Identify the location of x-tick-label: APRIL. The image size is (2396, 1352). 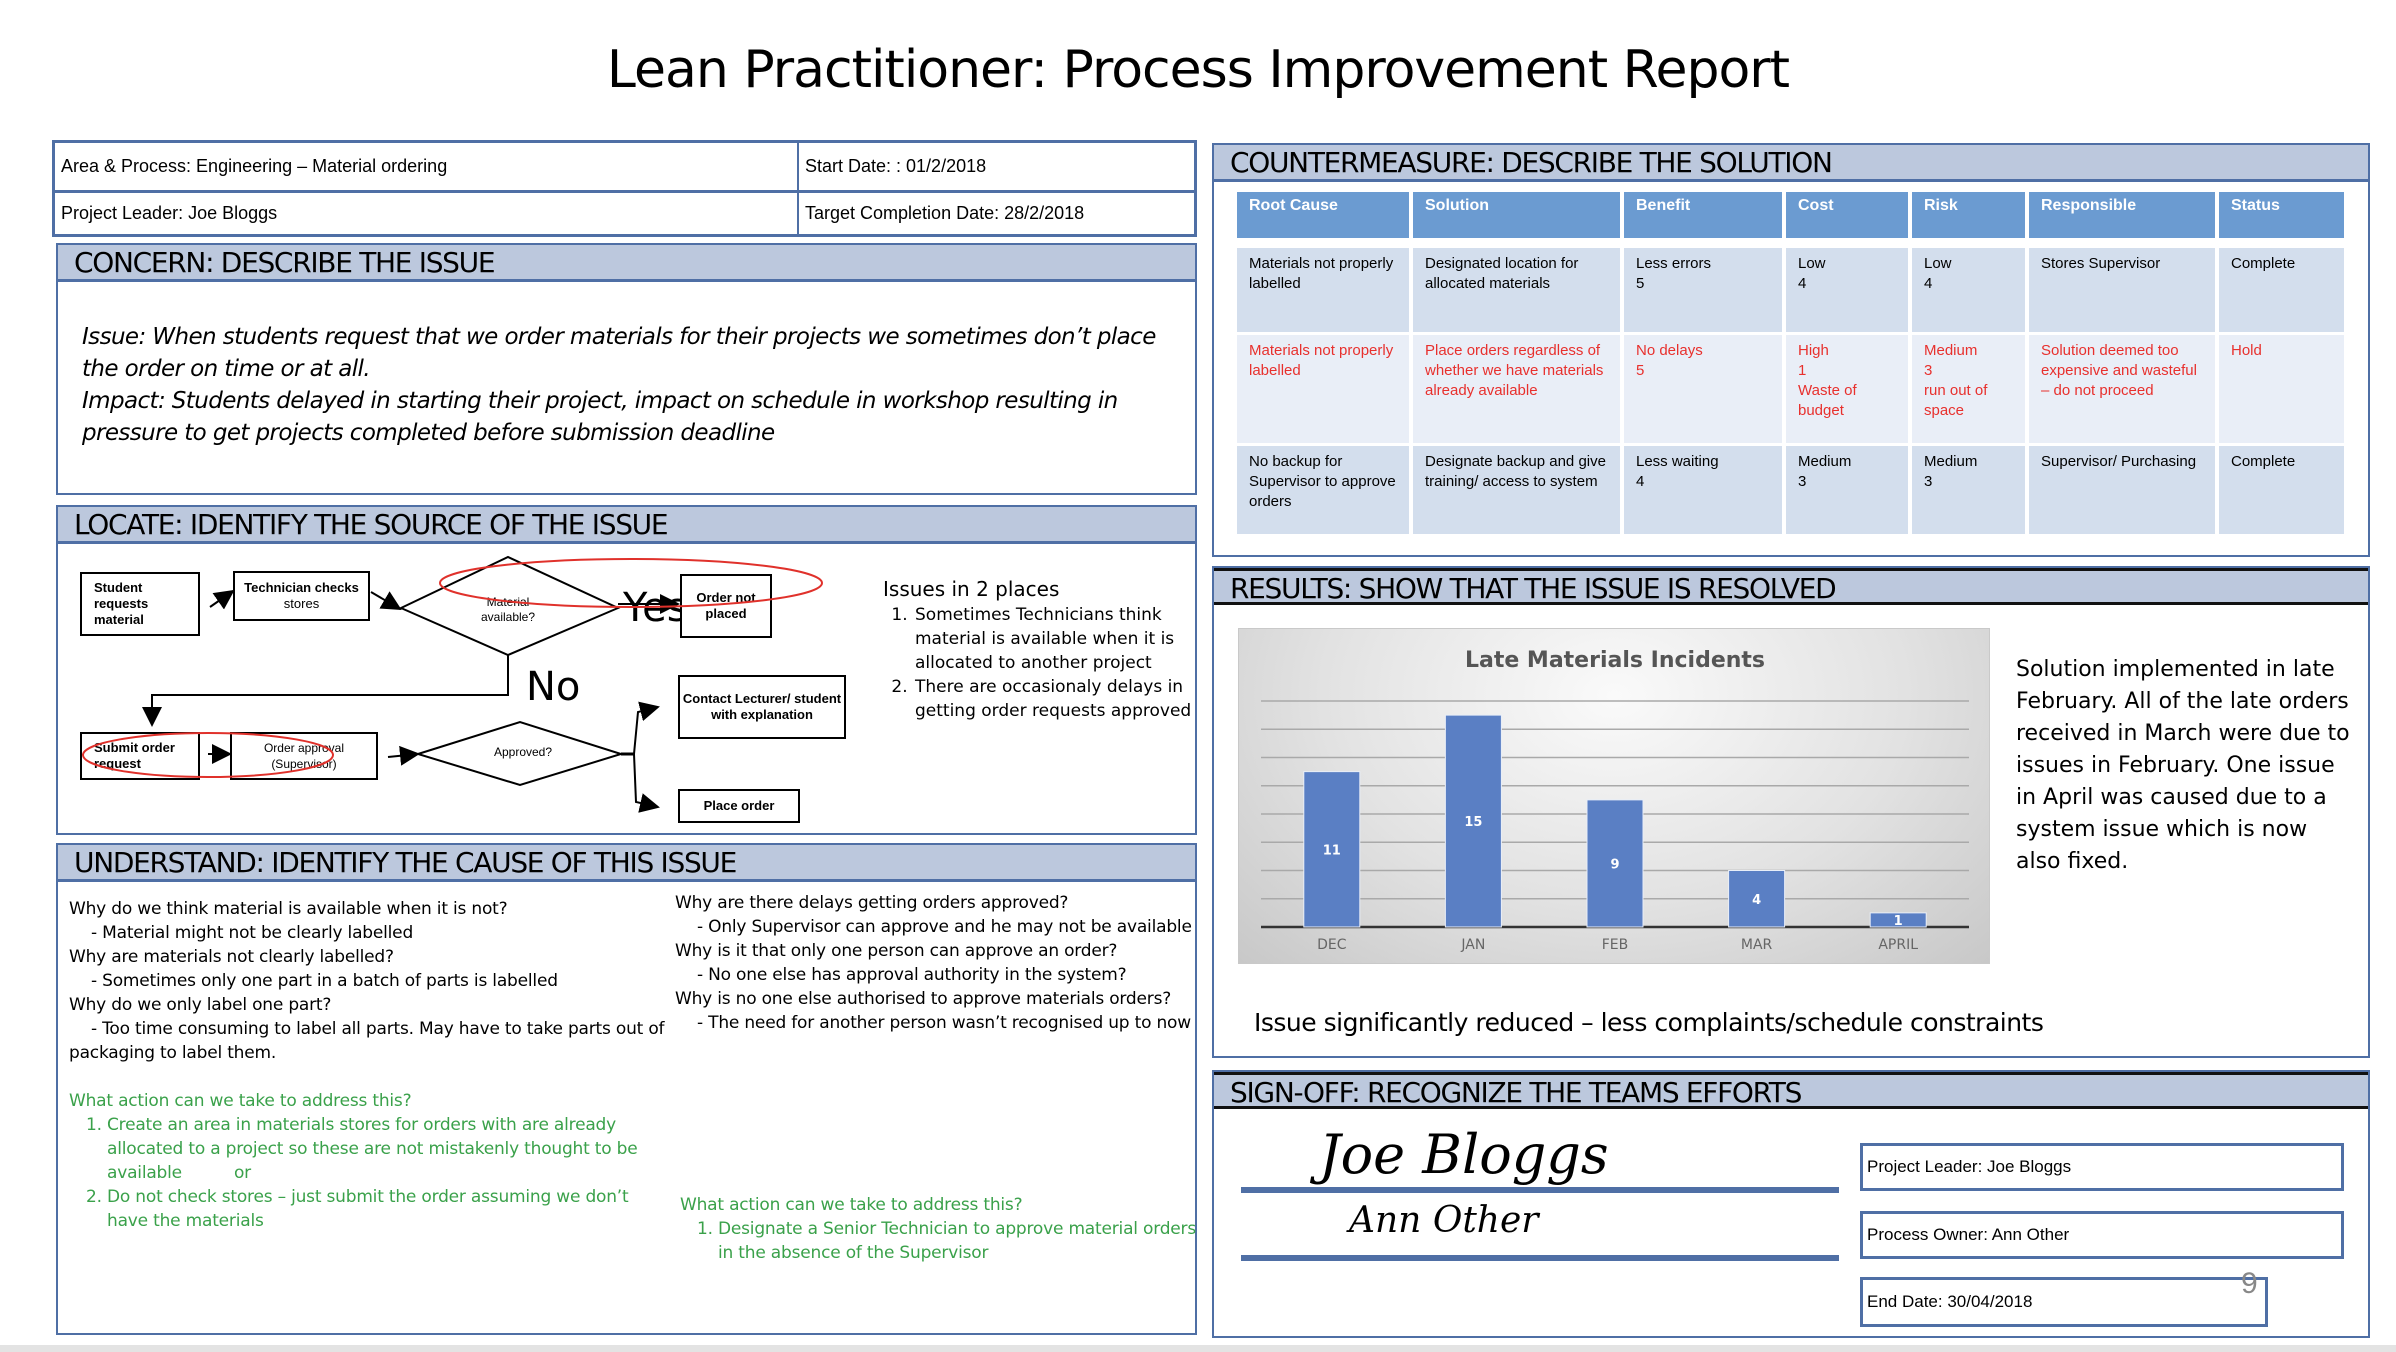
(1898, 945).